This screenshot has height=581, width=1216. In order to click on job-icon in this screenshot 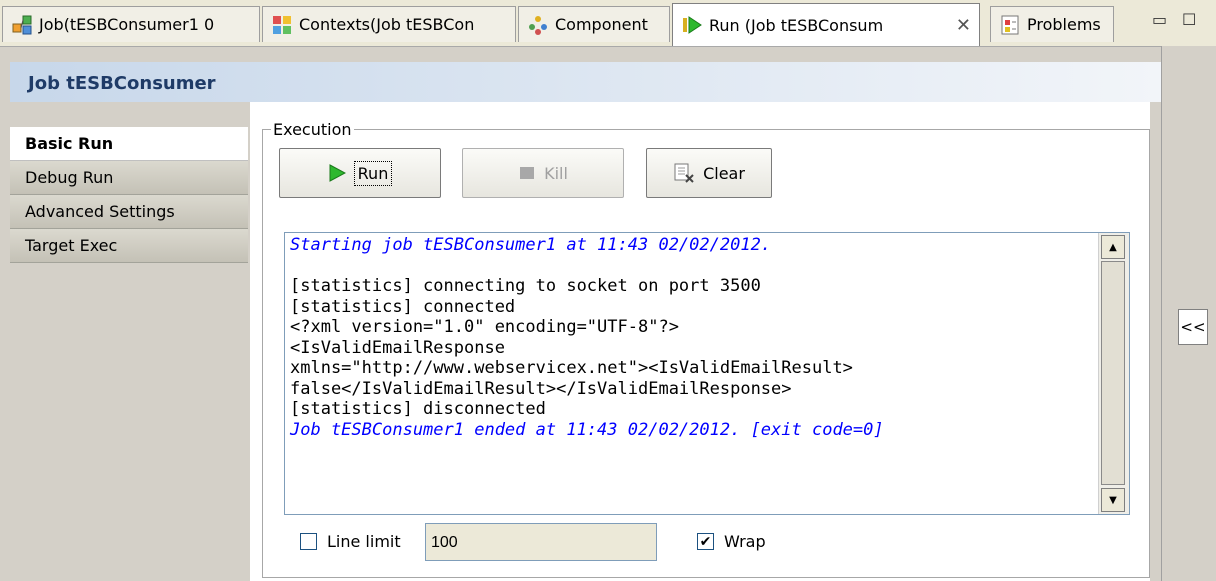, I will do `click(22, 25)`.